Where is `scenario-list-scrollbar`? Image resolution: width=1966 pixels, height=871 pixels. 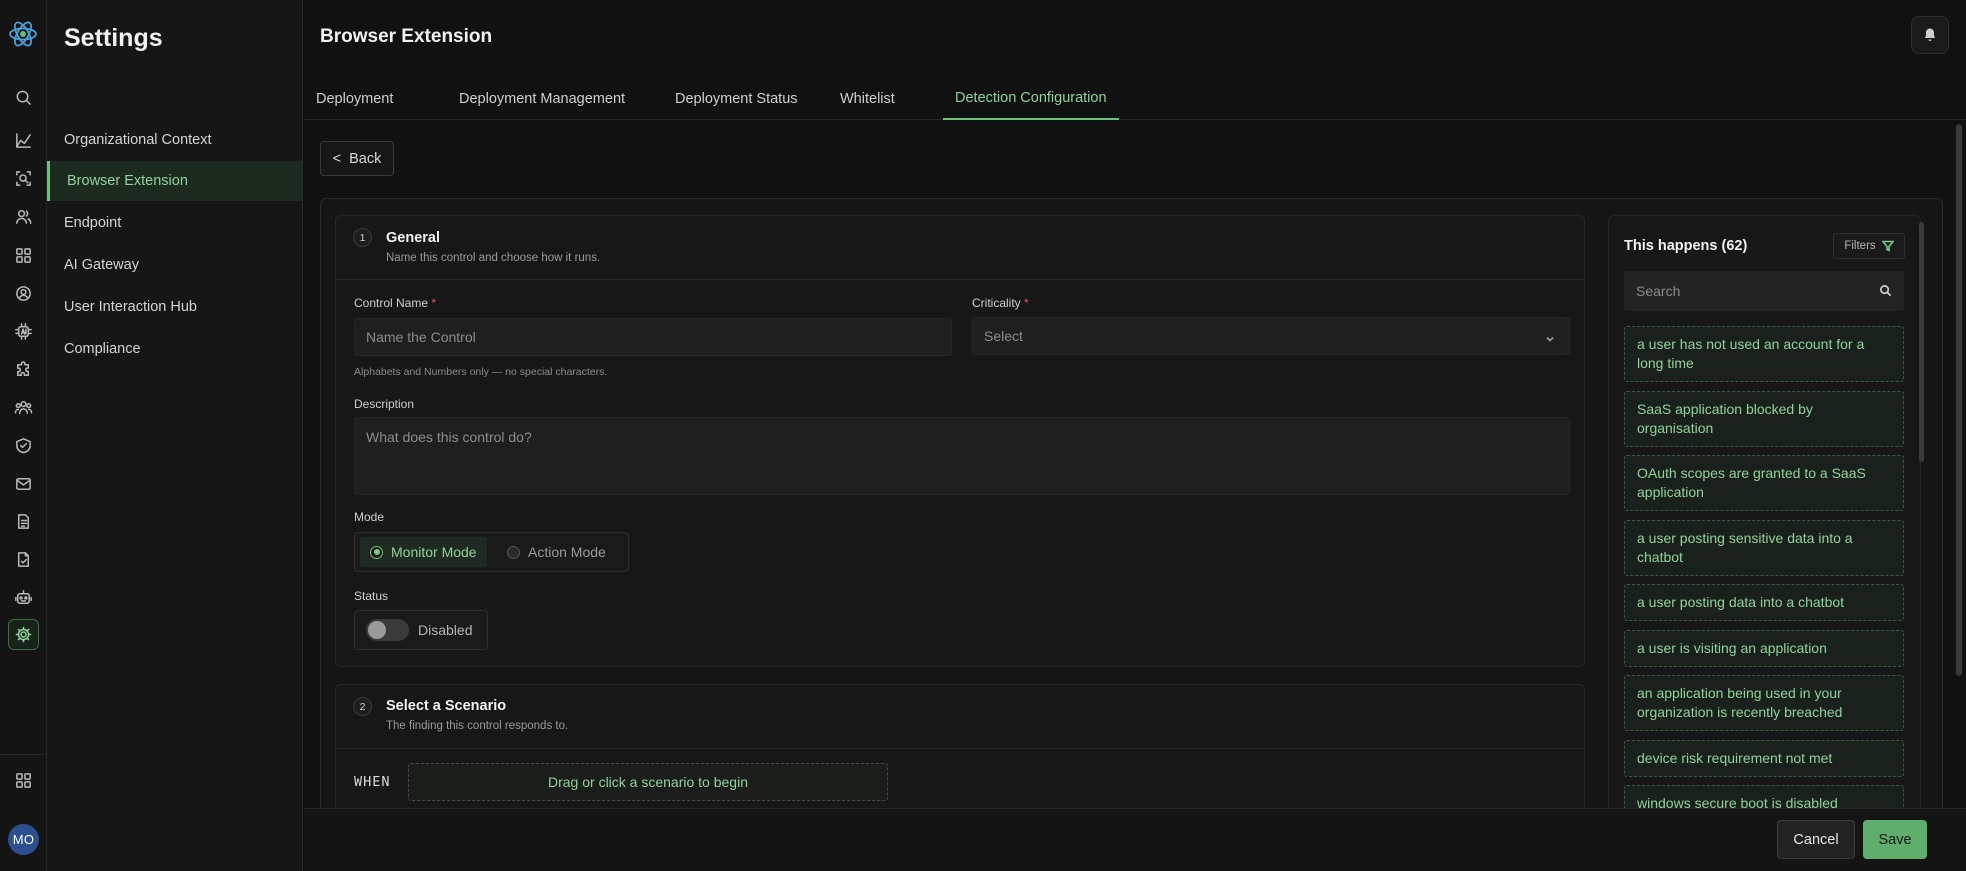
scenario-list-scrollbar is located at coordinates (1921, 342).